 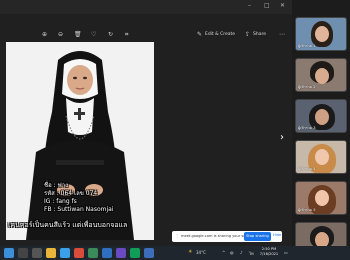 What do you see at coordinates (220, 34) in the screenshot?
I see `edit-create-button: Edit & Create` at bounding box center [220, 34].